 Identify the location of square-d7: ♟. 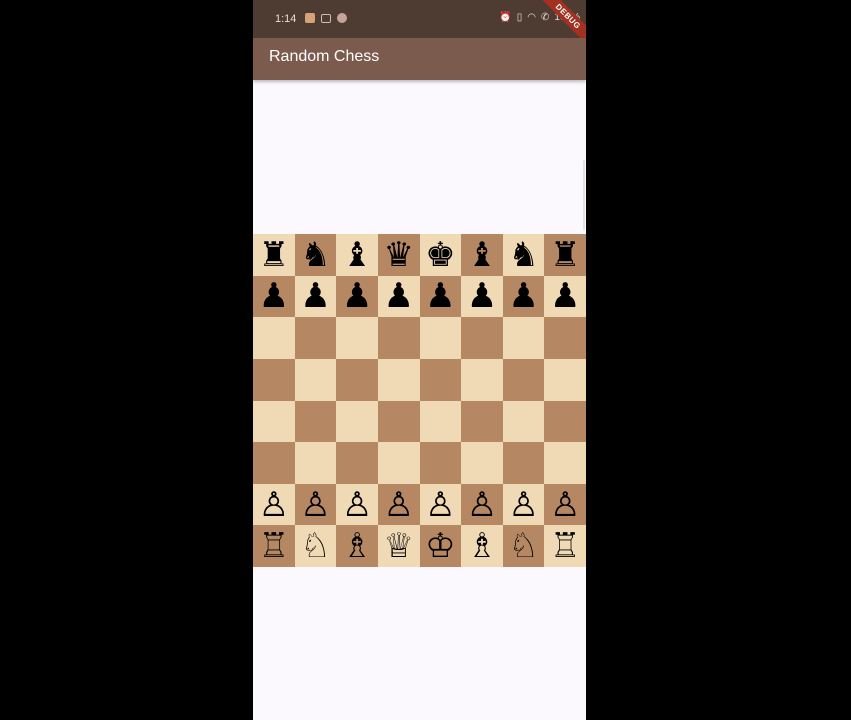
(398, 296).